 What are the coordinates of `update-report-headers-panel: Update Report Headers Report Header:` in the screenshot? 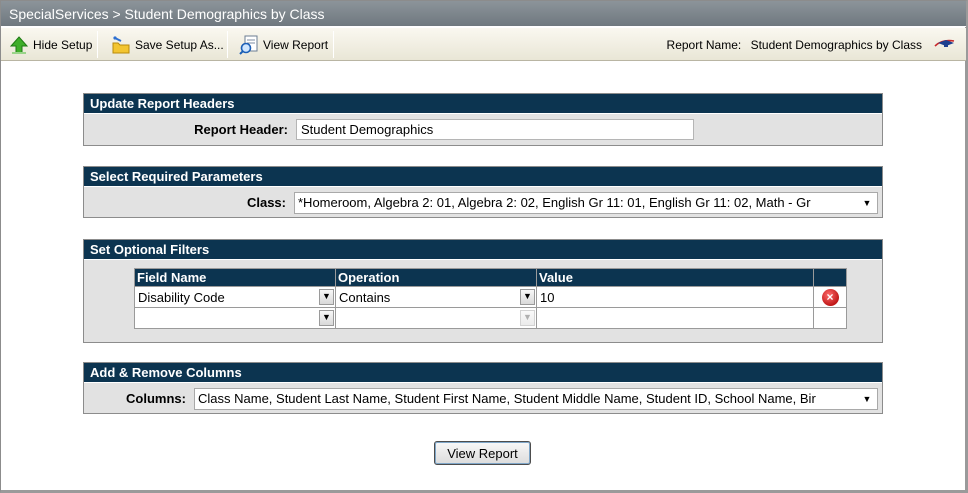 It's located at (483, 119).